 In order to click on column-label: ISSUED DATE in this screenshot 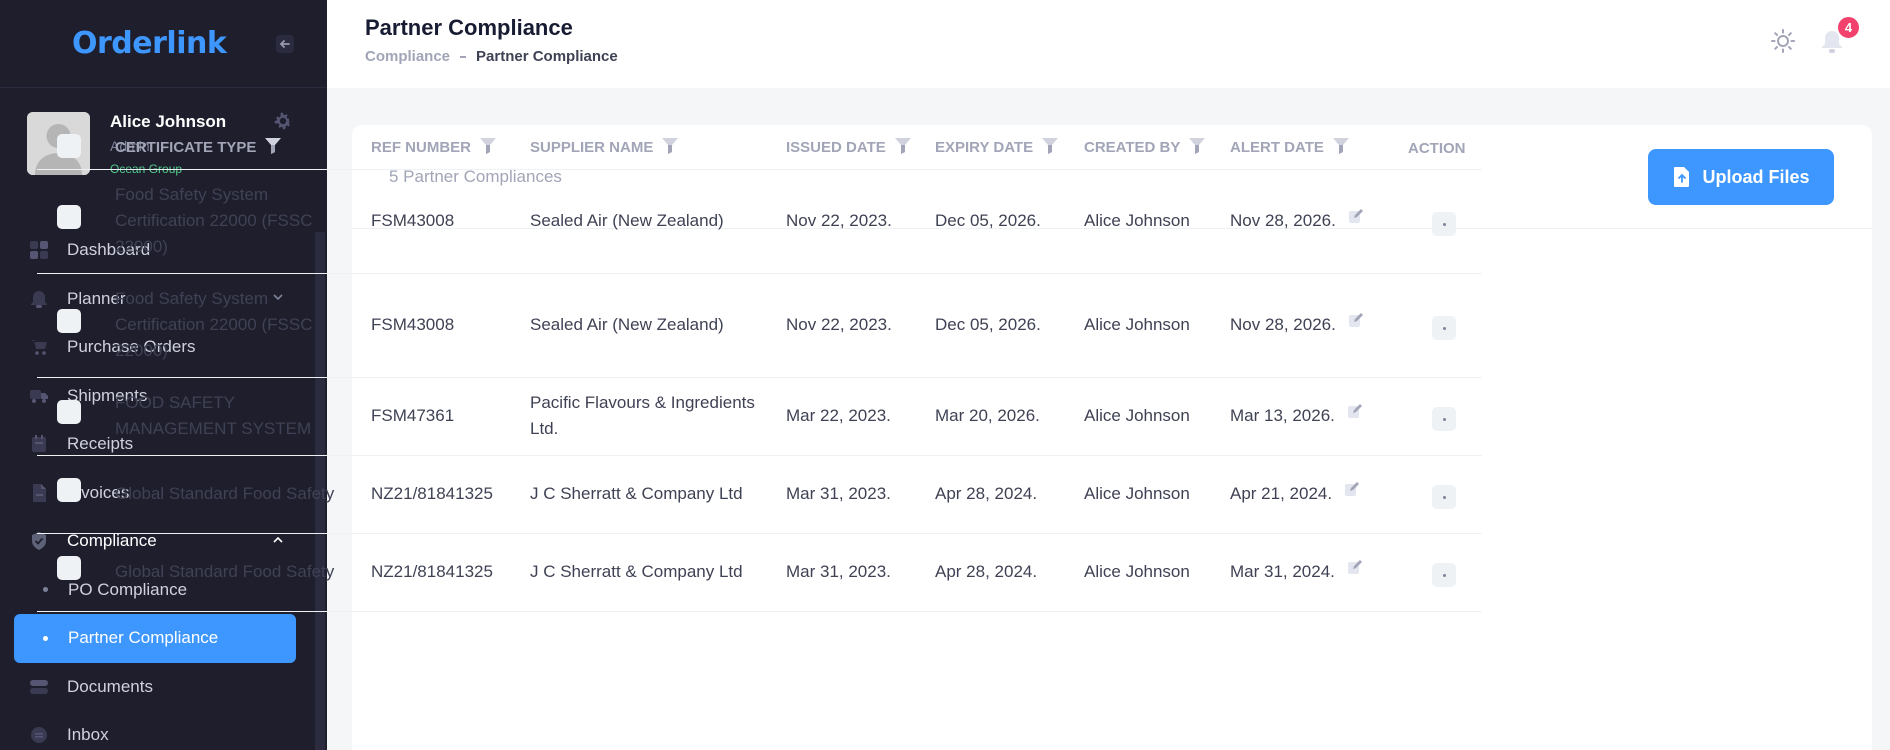, I will do `click(836, 148)`.